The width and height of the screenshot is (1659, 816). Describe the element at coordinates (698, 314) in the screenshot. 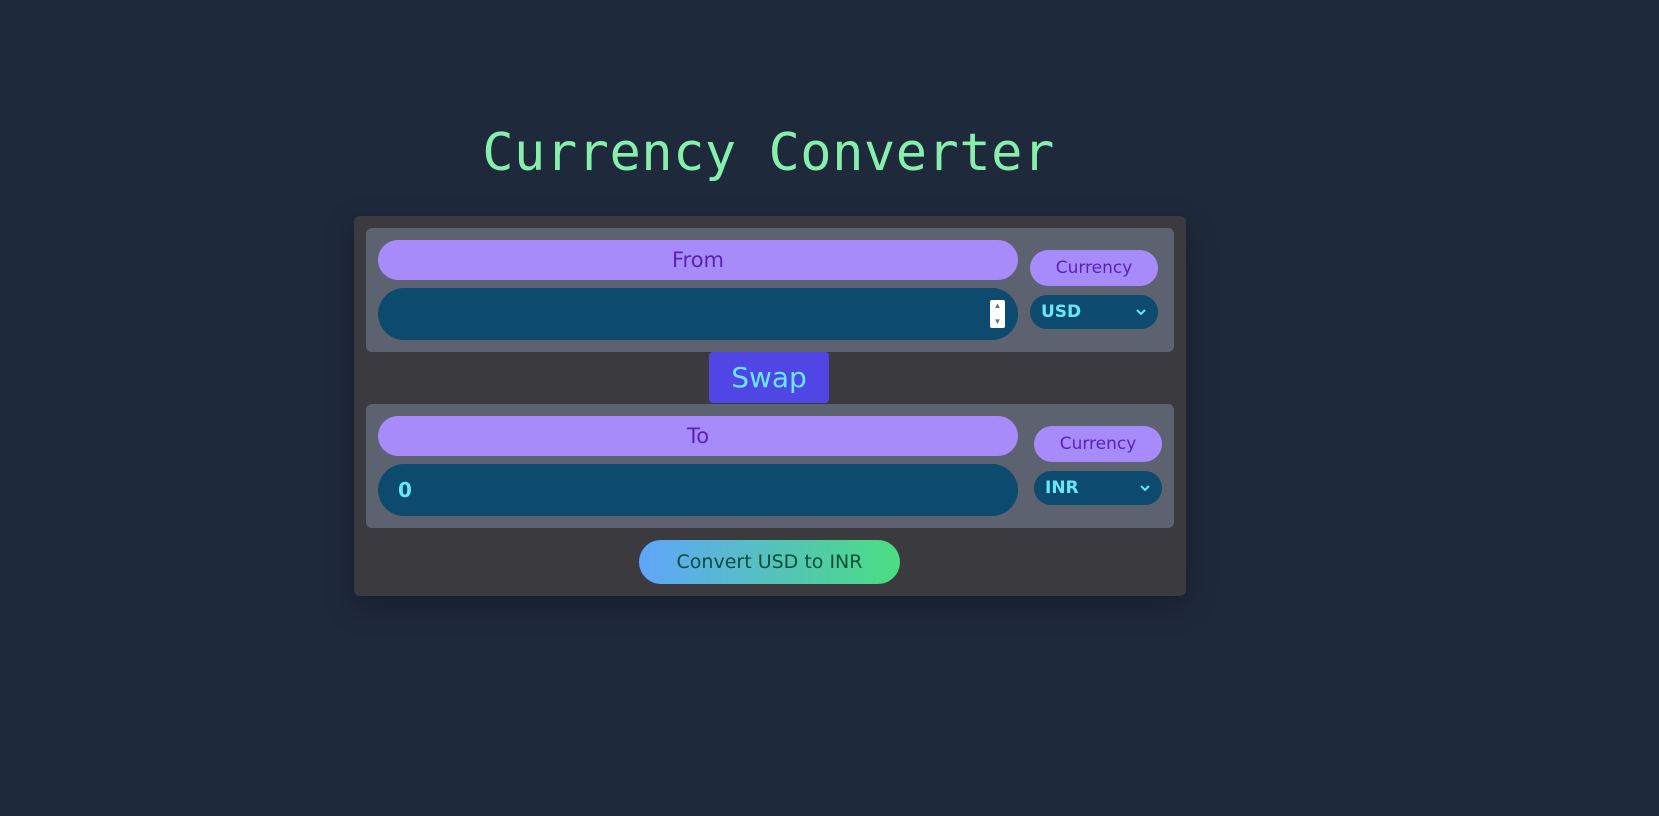

I see `from-amount-input` at that location.